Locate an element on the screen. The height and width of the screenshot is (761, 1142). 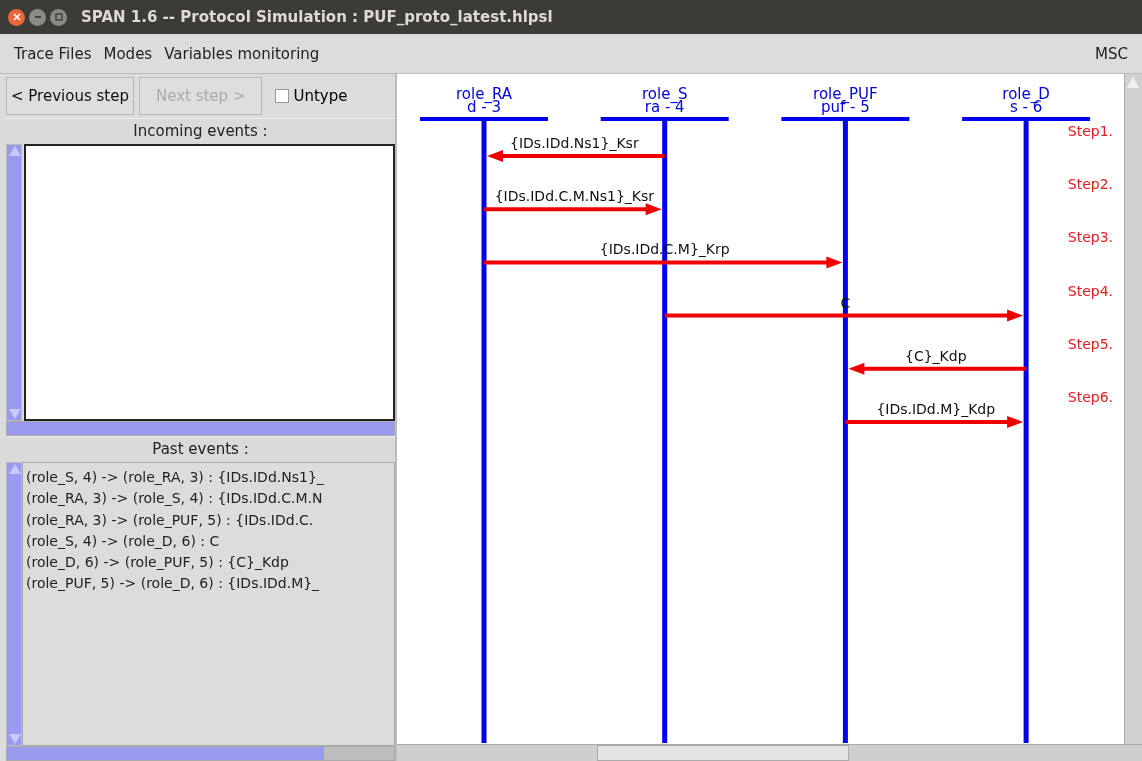
step-label: Step3. is located at coordinates (1090, 237).